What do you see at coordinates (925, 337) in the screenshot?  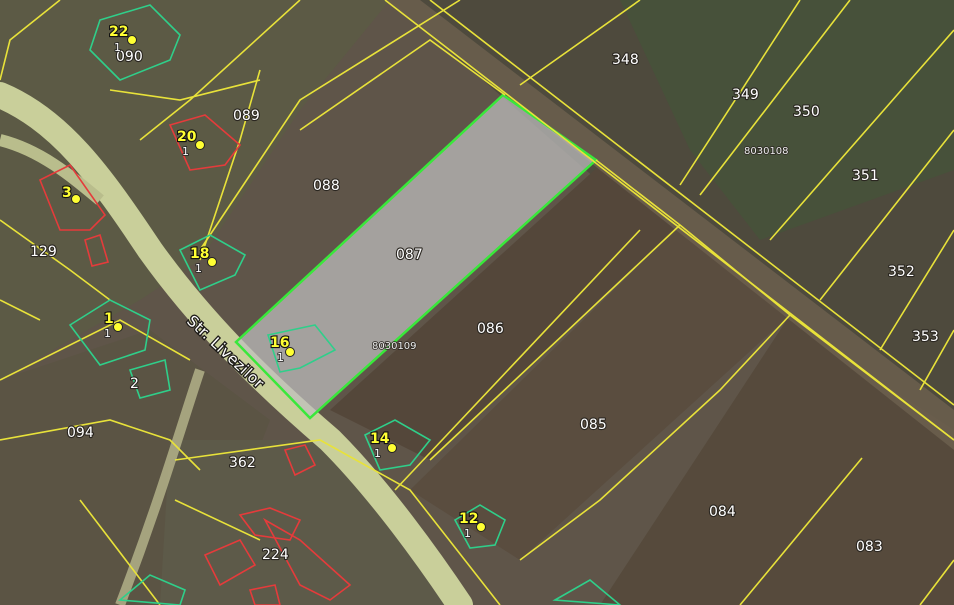 I see `parcel-353-label: 353` at bounding box center [925, 337].